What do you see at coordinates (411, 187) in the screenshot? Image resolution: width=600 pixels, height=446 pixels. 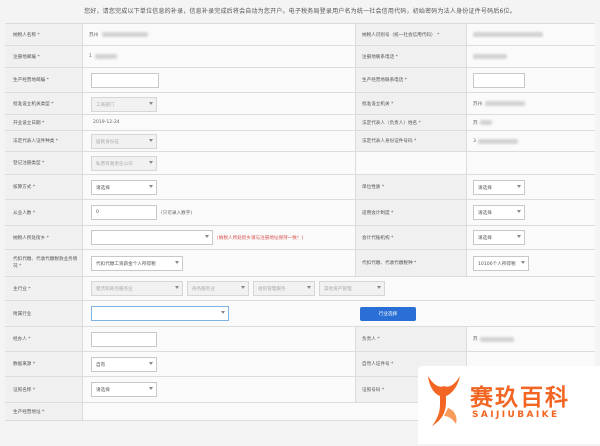 I see `unit-nature-label: 单位性质 *` at bounding box center [411, 187].